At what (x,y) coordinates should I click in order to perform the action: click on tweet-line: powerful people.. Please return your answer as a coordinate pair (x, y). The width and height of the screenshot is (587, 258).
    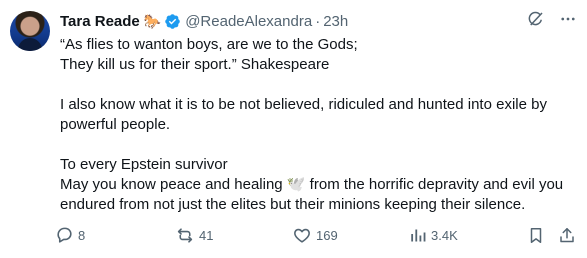
    Looking at the image, I should click on (115, 124).